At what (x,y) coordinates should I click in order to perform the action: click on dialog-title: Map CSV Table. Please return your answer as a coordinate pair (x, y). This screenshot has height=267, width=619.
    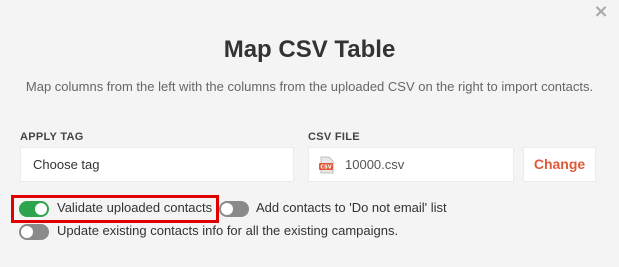
    Looking at the image, I should click on (309, 49).